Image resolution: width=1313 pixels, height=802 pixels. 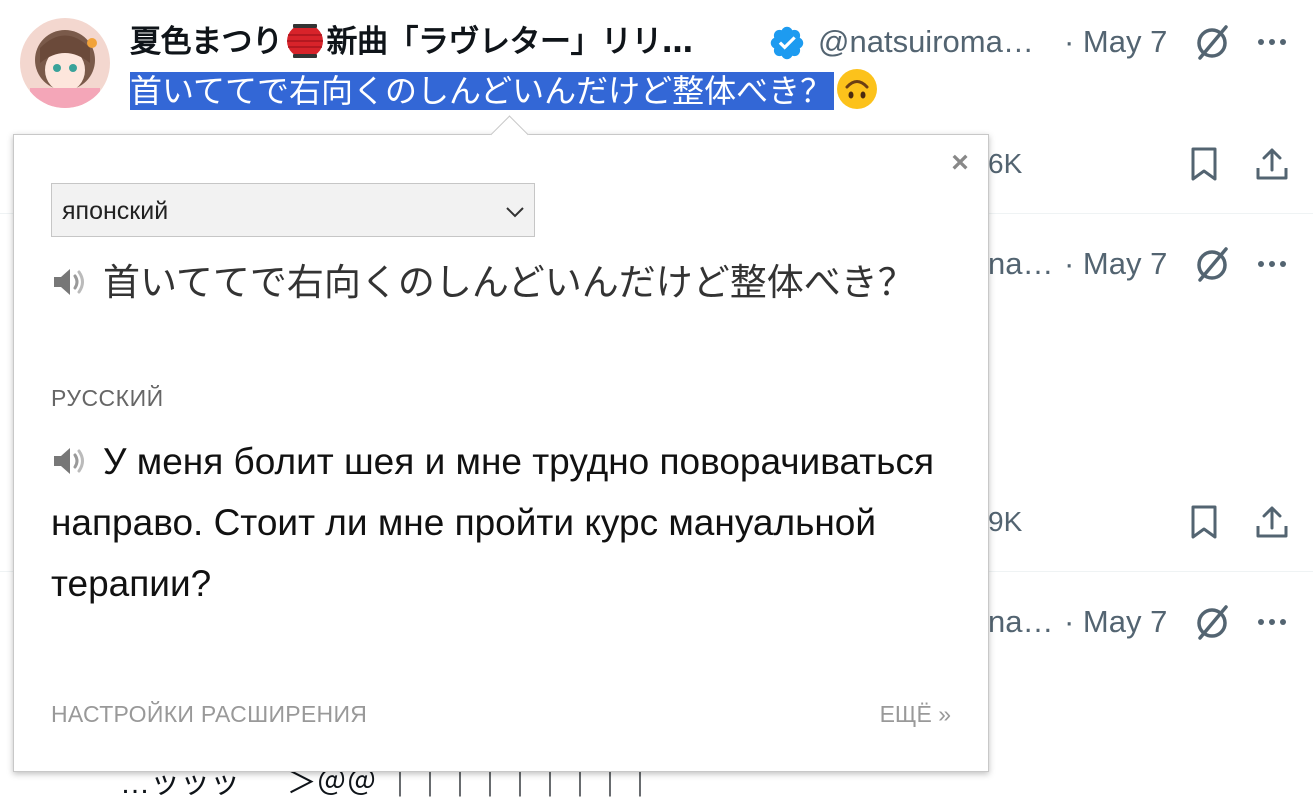 What do you see at coordinates (491, 283) in the screenshot?
I see `source-text: 首いててで右向くのしんどいんだけど整体べき？` at bounding box center [491, 283].